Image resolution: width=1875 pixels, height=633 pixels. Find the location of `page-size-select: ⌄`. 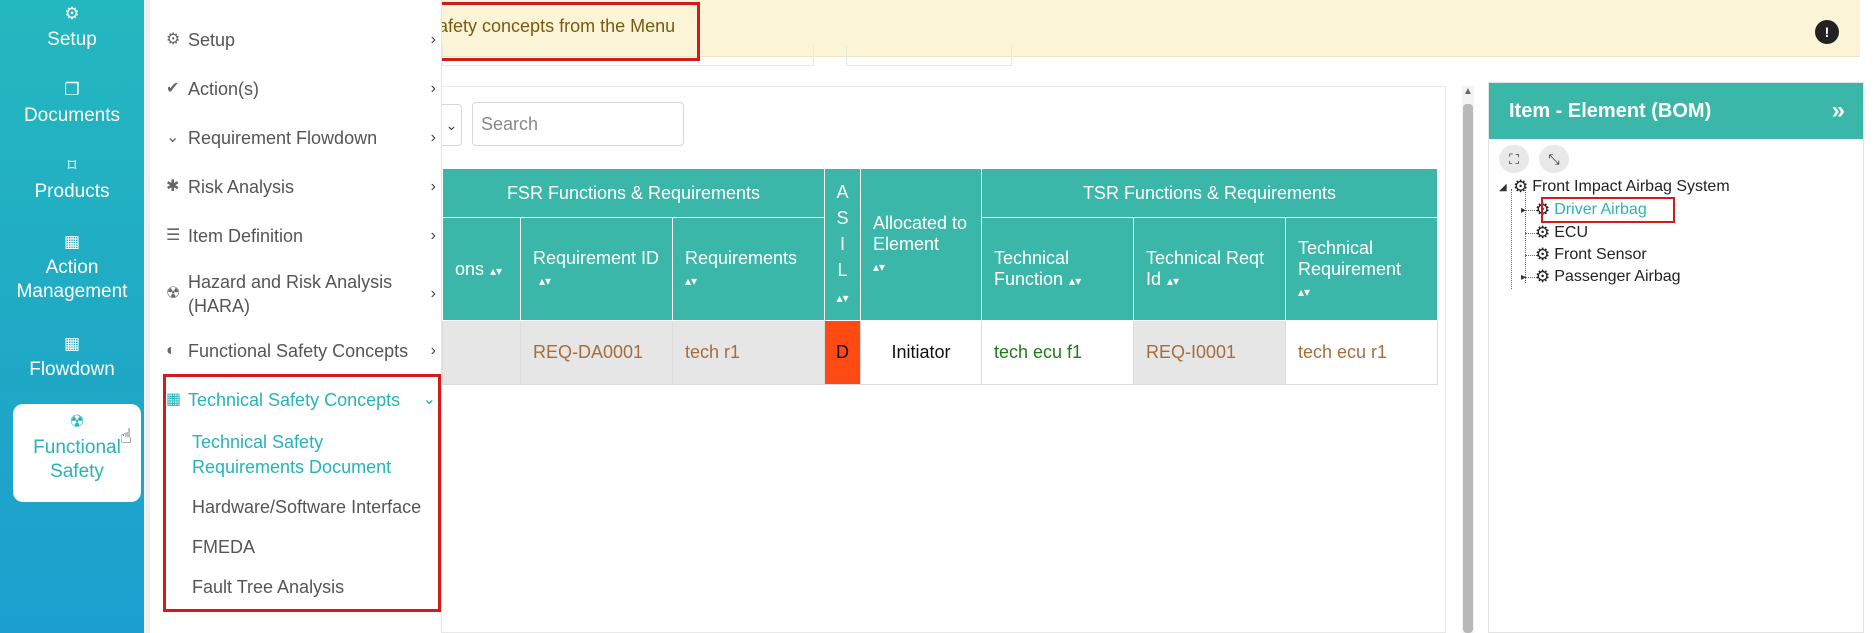

page-size-select: ⌄ is located at coordinates (452, 125).